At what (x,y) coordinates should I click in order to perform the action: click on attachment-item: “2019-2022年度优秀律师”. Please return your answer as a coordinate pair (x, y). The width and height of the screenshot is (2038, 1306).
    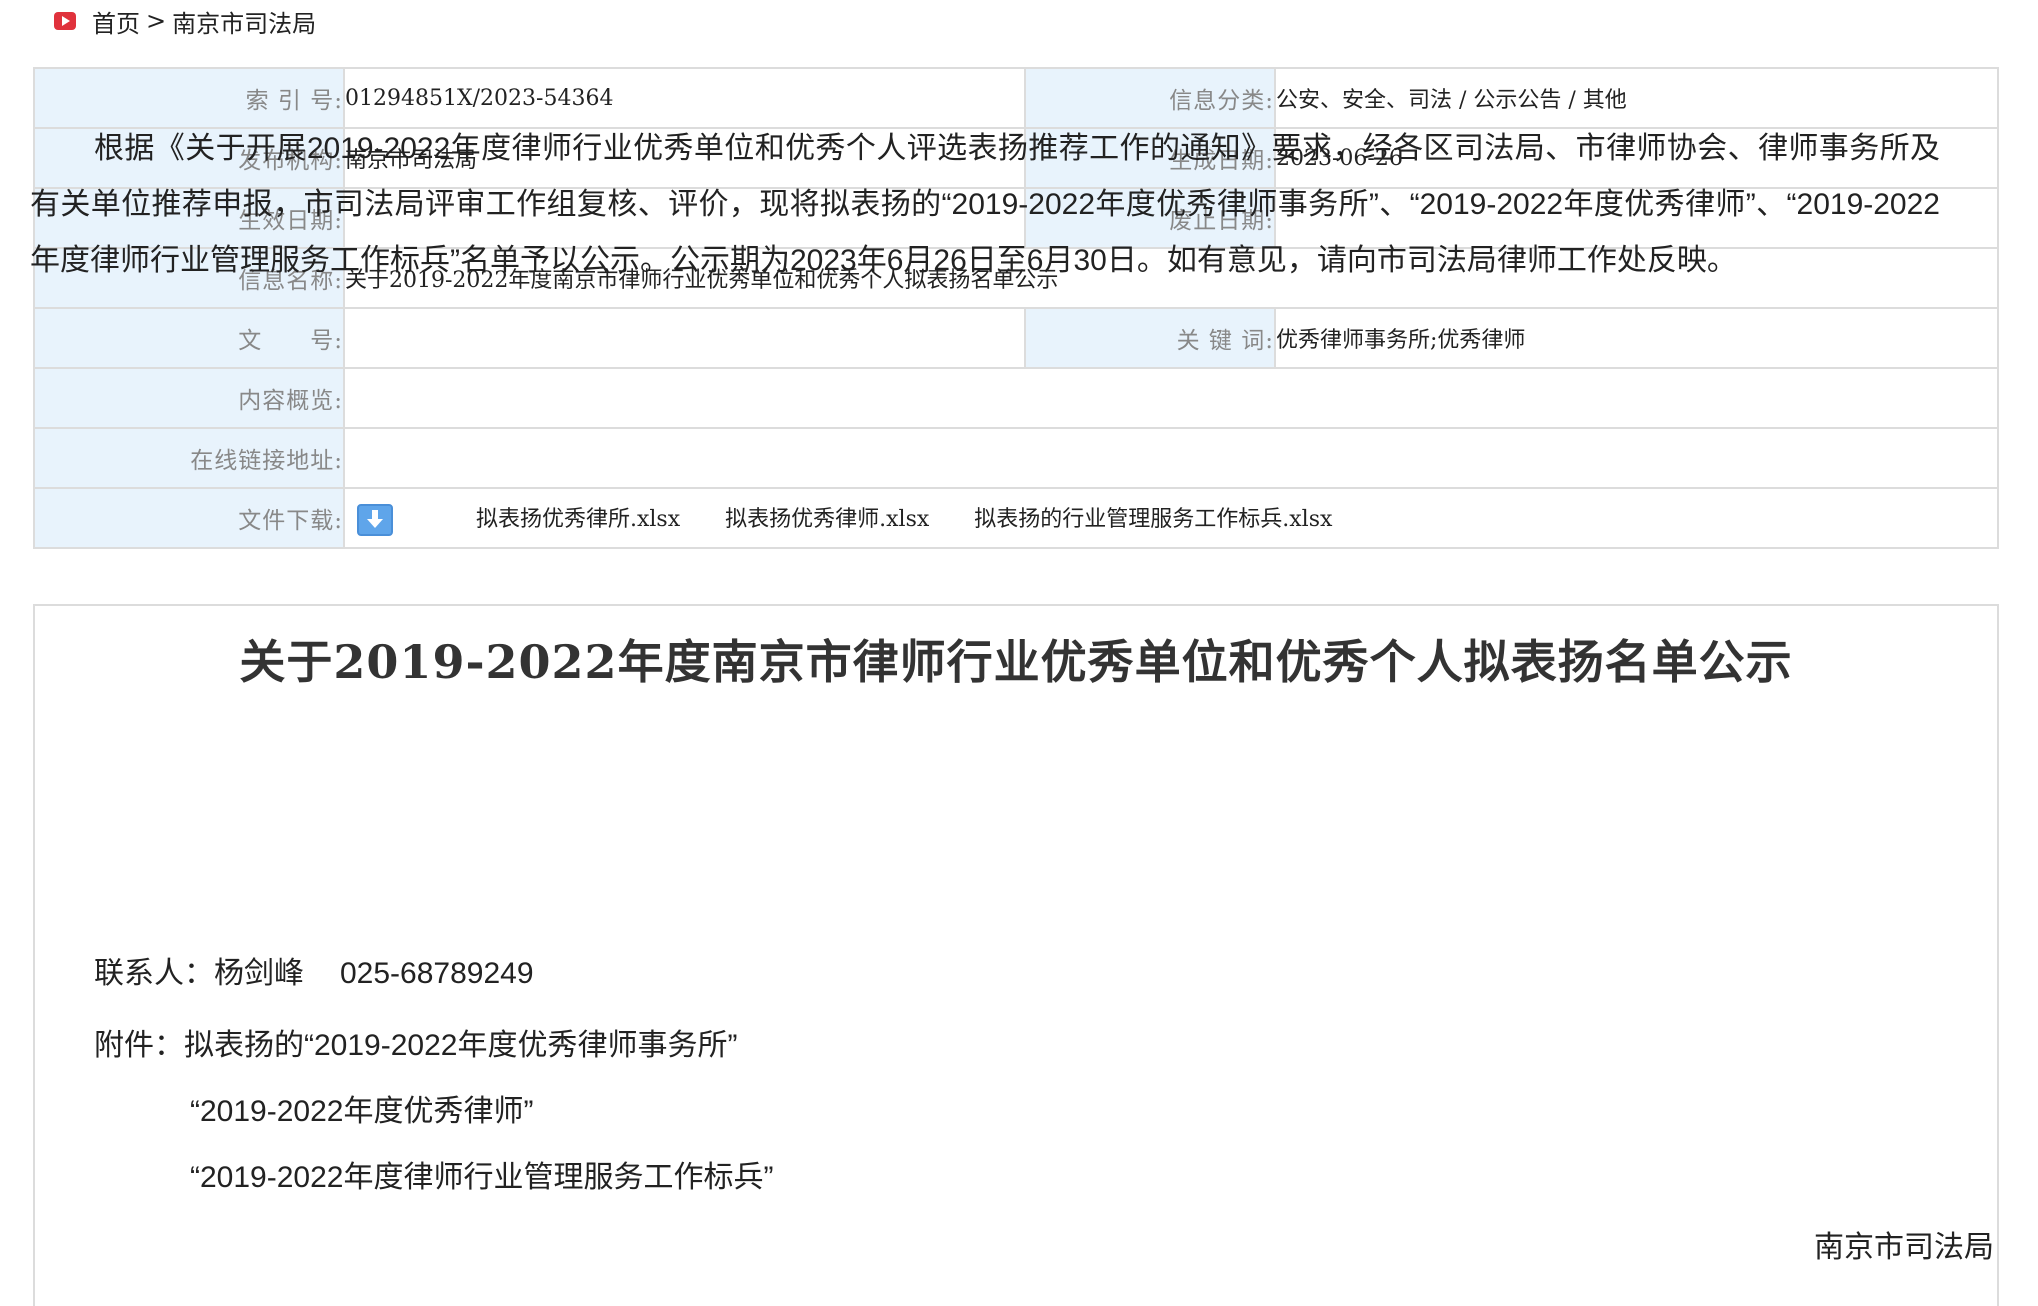
    Looking at the image, I should click on (433, 1112).